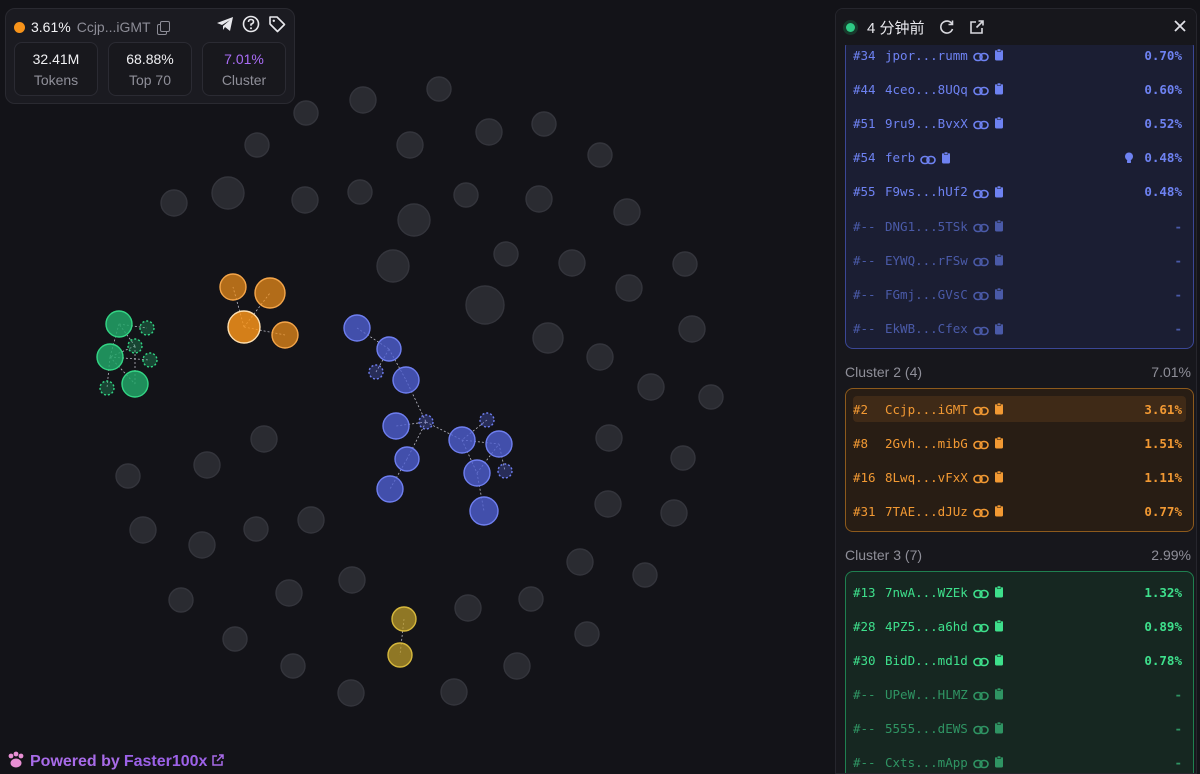 The image size is (1200, 774). What do you see at coordinates (926, 728) in the screenshot?
I see `holder-address: 5555...dEWS` at bounding box center [926, 728].